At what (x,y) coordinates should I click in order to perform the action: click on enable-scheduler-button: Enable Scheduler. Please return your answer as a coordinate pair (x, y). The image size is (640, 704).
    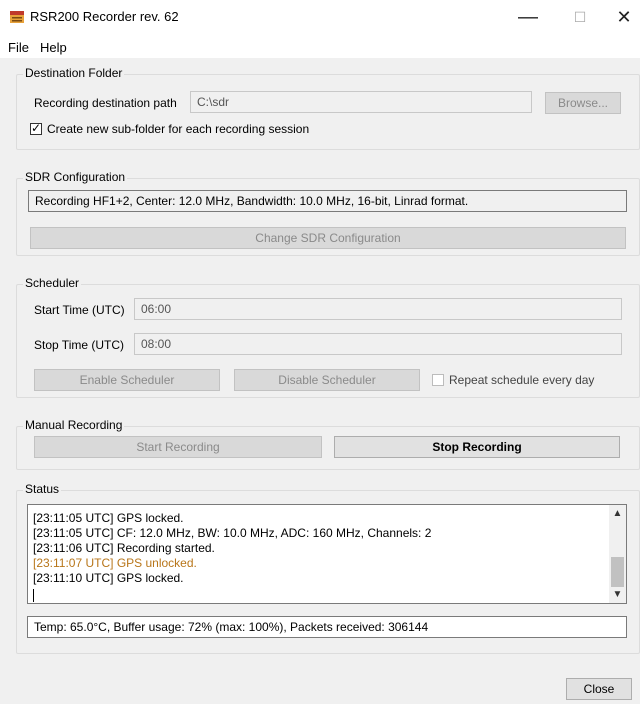
    Looking at the image, I should click on (127, 380).